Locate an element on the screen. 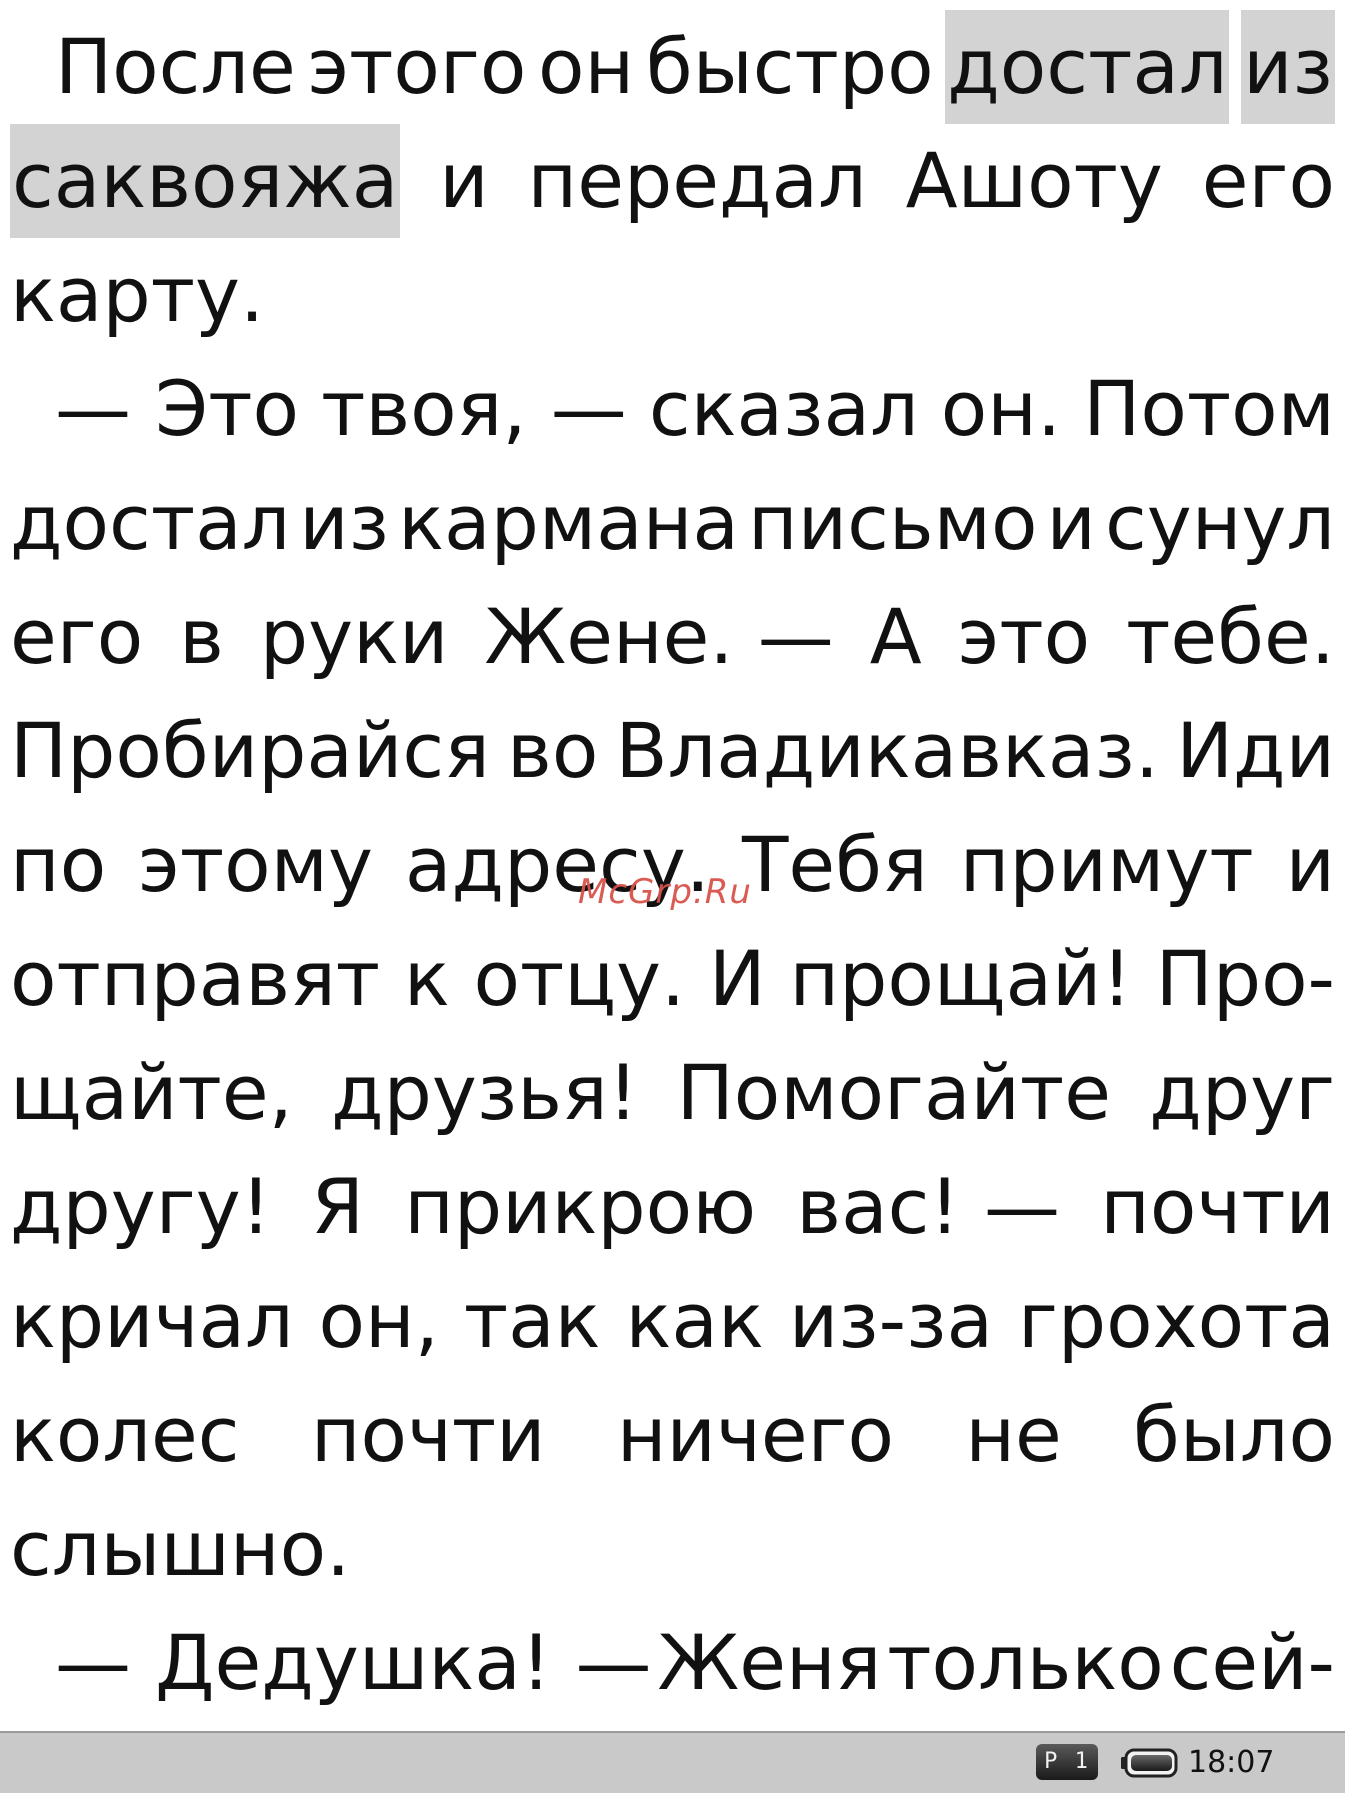 The width and height of the screenshot is (1345, 1793). page-indicator: P 1 is located at coordinates (1067, 1762).